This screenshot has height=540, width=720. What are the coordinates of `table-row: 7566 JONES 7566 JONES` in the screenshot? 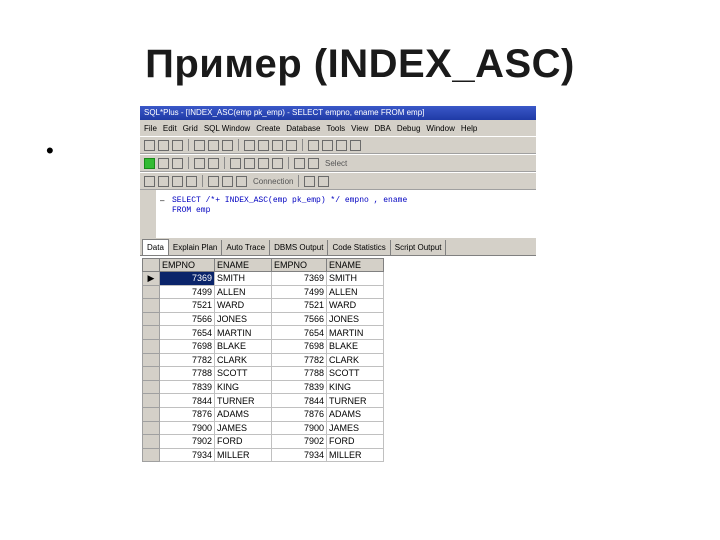 It's located at (263, 319).